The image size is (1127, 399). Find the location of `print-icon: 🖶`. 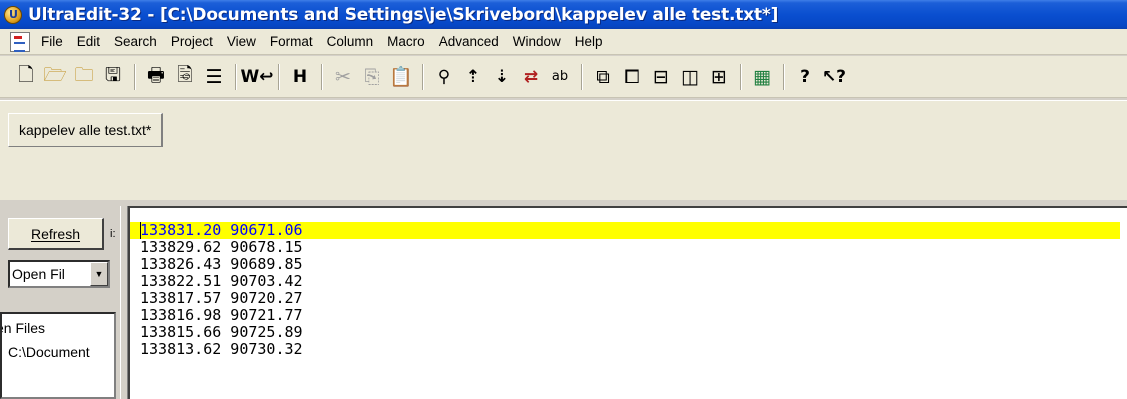

print-icon: 🖶 is located at coordinates (156, 77).